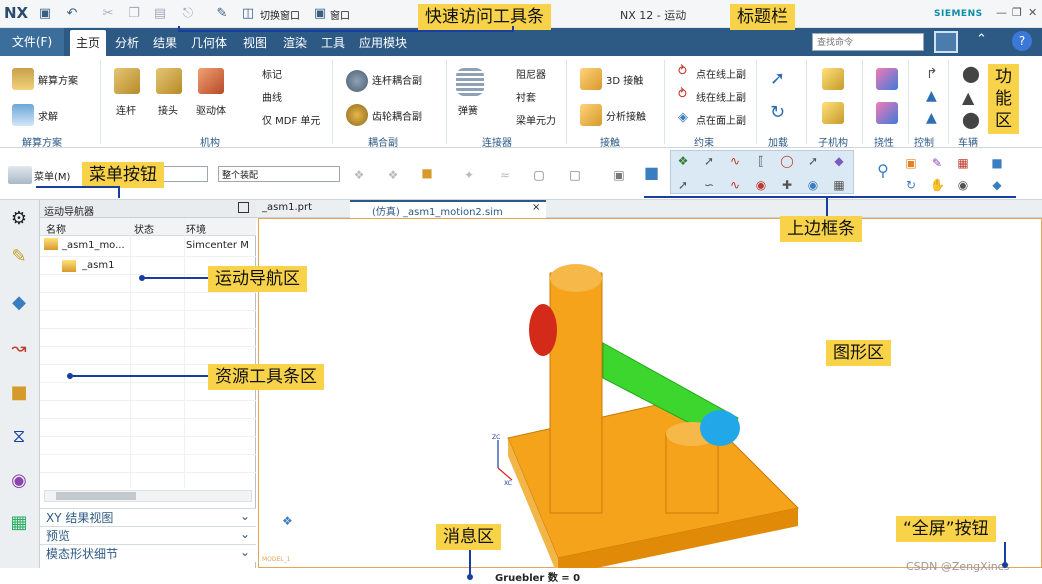 The height and width of the screenshot is (584, 1042). What do you see at coordinates (683, 161) in the screenshot?
I see `snap-enable-icon: ❖` at bounding box center [683, 161].